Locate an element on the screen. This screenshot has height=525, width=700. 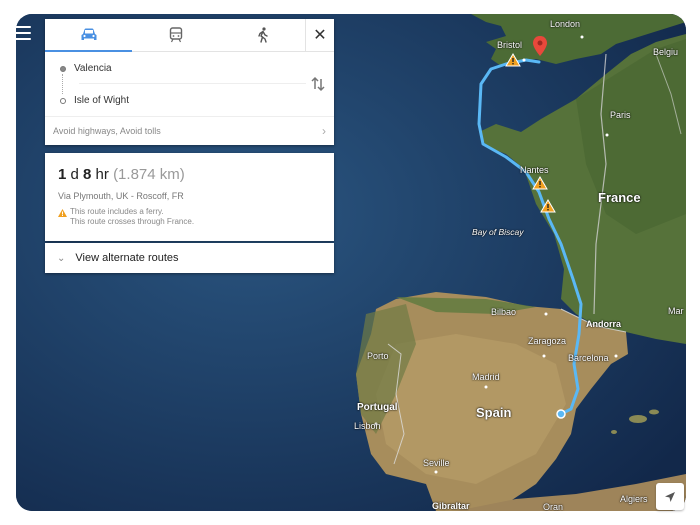
map-label-porto: Porto is located at coordinates (378, 356).